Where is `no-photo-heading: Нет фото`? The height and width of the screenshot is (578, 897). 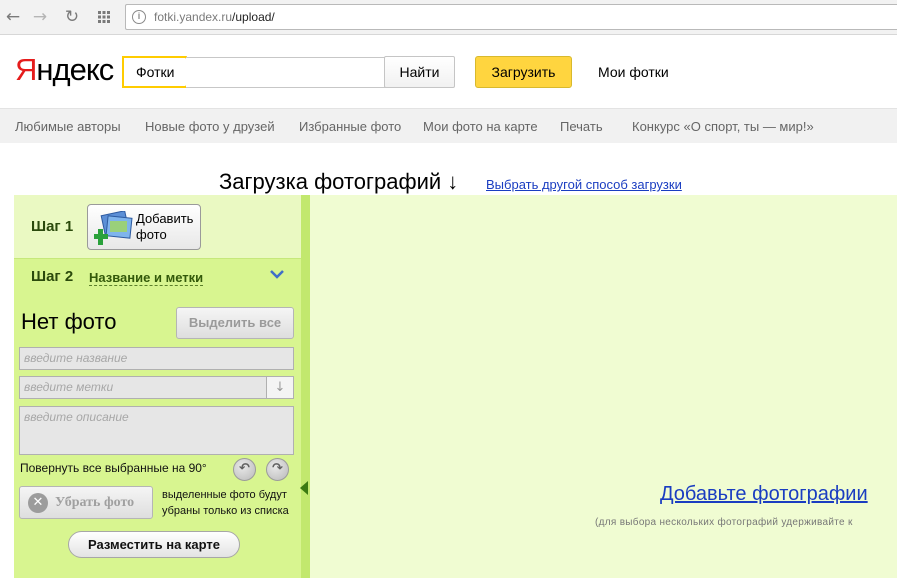
no-photo-heading: Нет фото is located at coordinates (69, 321).